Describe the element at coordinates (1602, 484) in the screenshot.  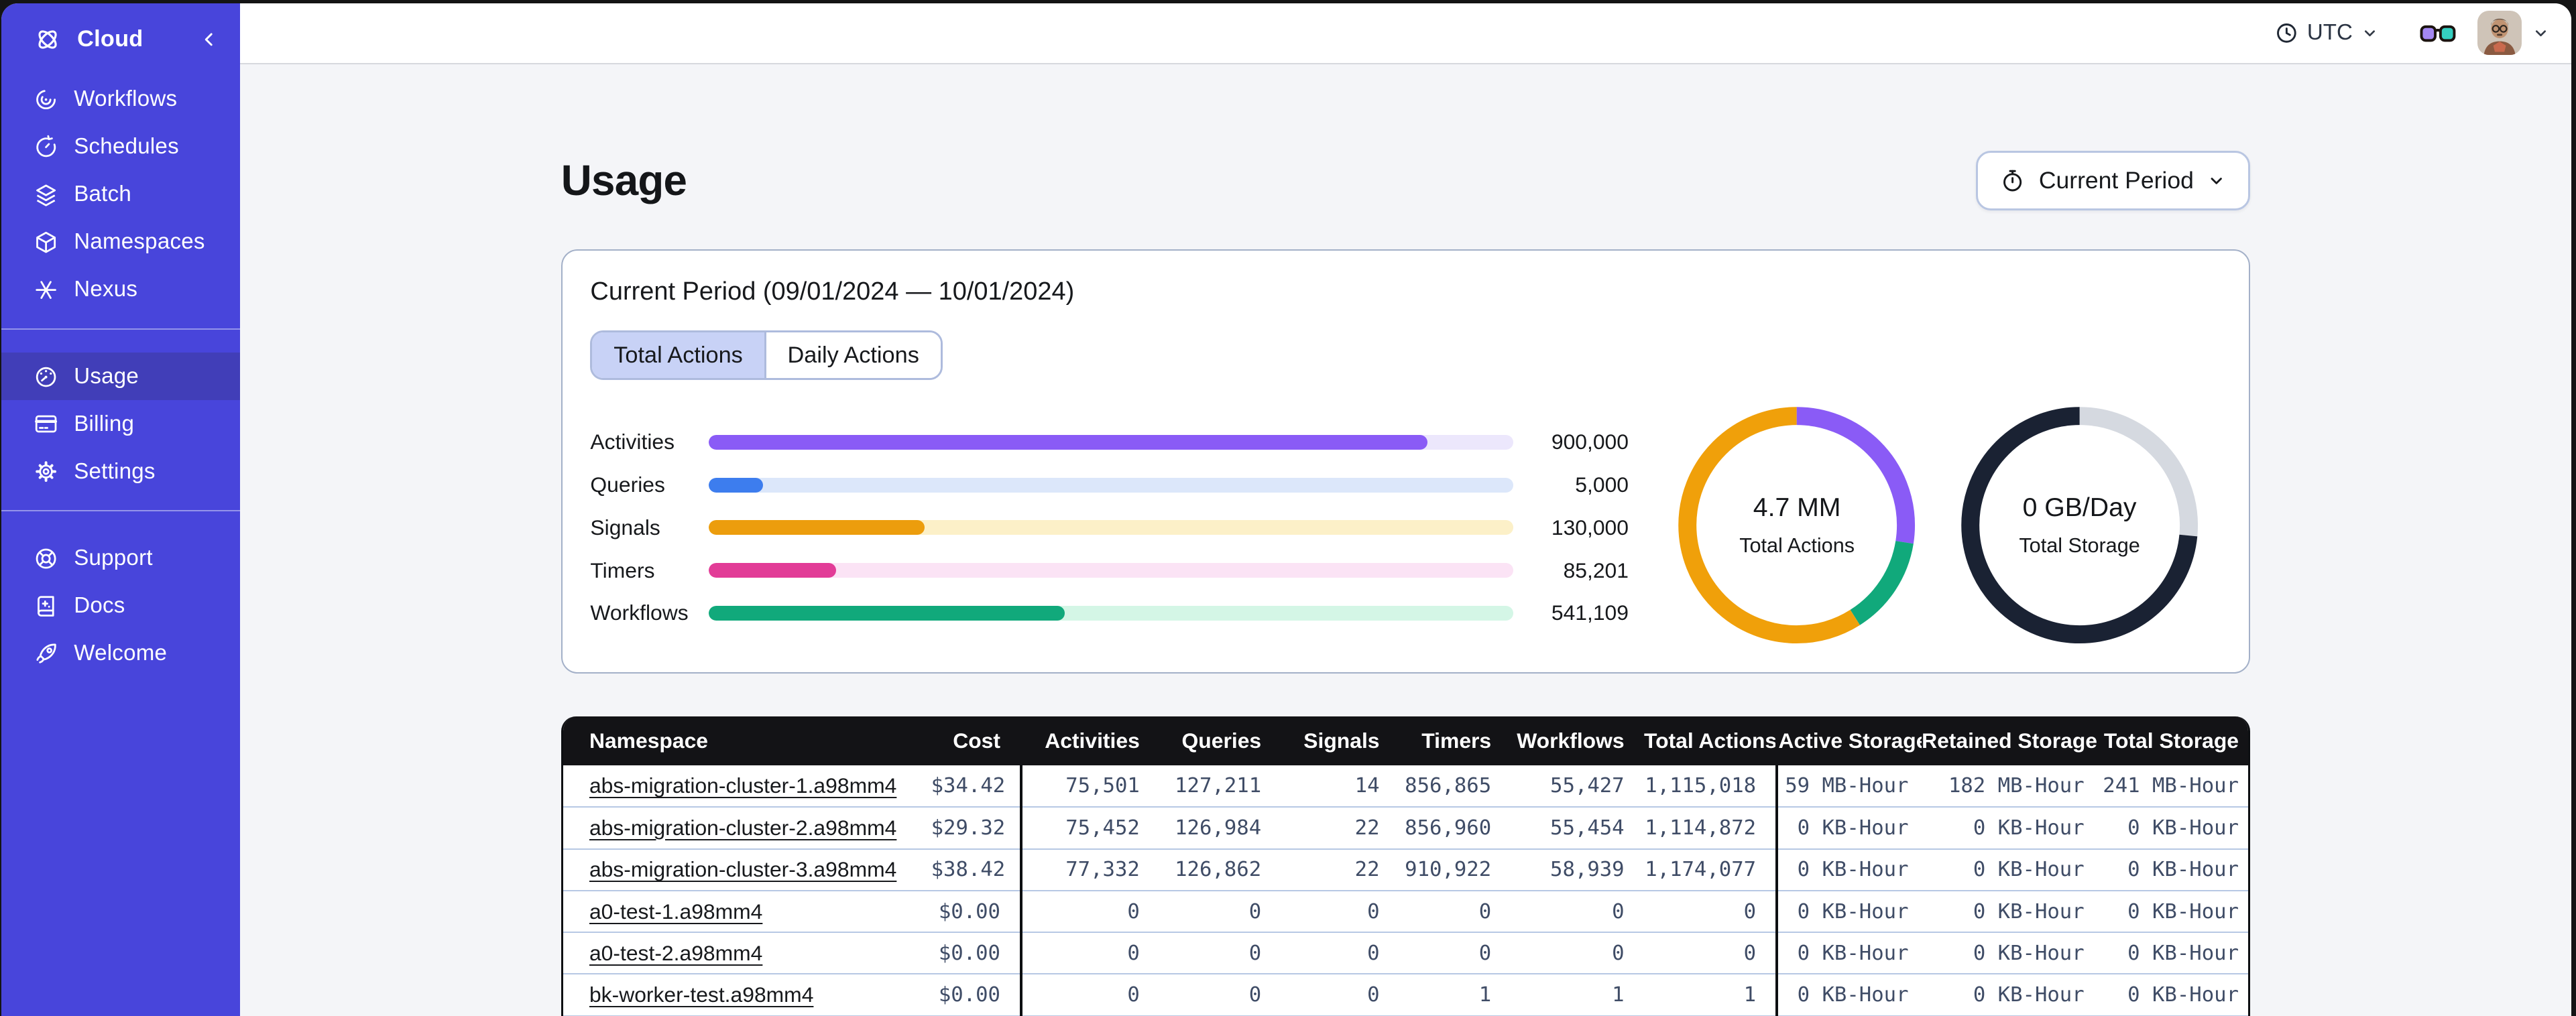
I see `bar-value: 5,000` at that location.